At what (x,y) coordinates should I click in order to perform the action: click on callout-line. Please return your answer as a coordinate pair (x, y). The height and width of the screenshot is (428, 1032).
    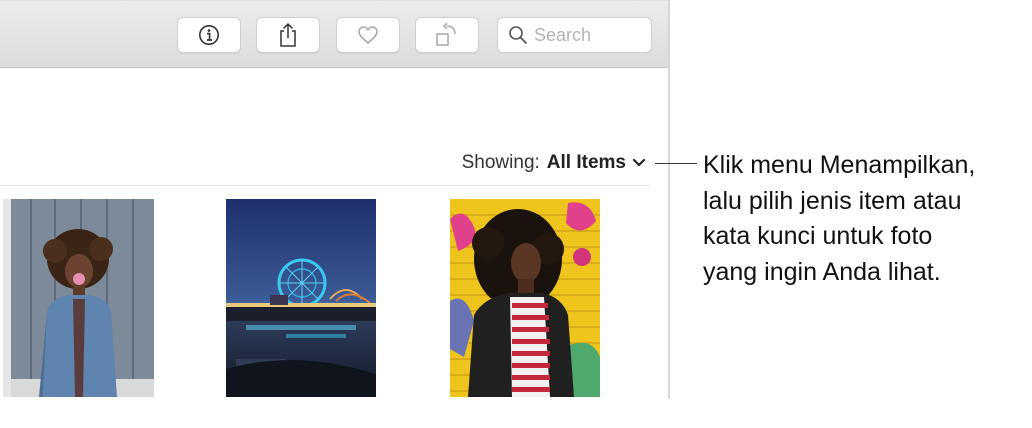
    Looking at the image, I should click on (676, 163).